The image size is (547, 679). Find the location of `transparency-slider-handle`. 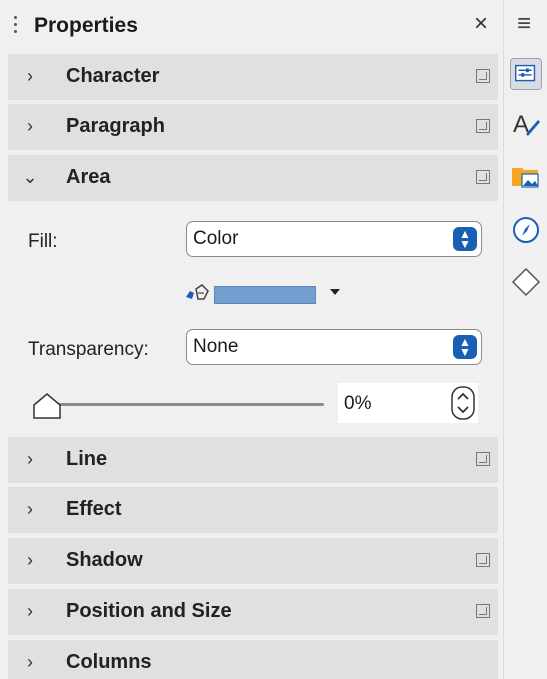

transparency-slider-handle is located at coordinates (47, 406).